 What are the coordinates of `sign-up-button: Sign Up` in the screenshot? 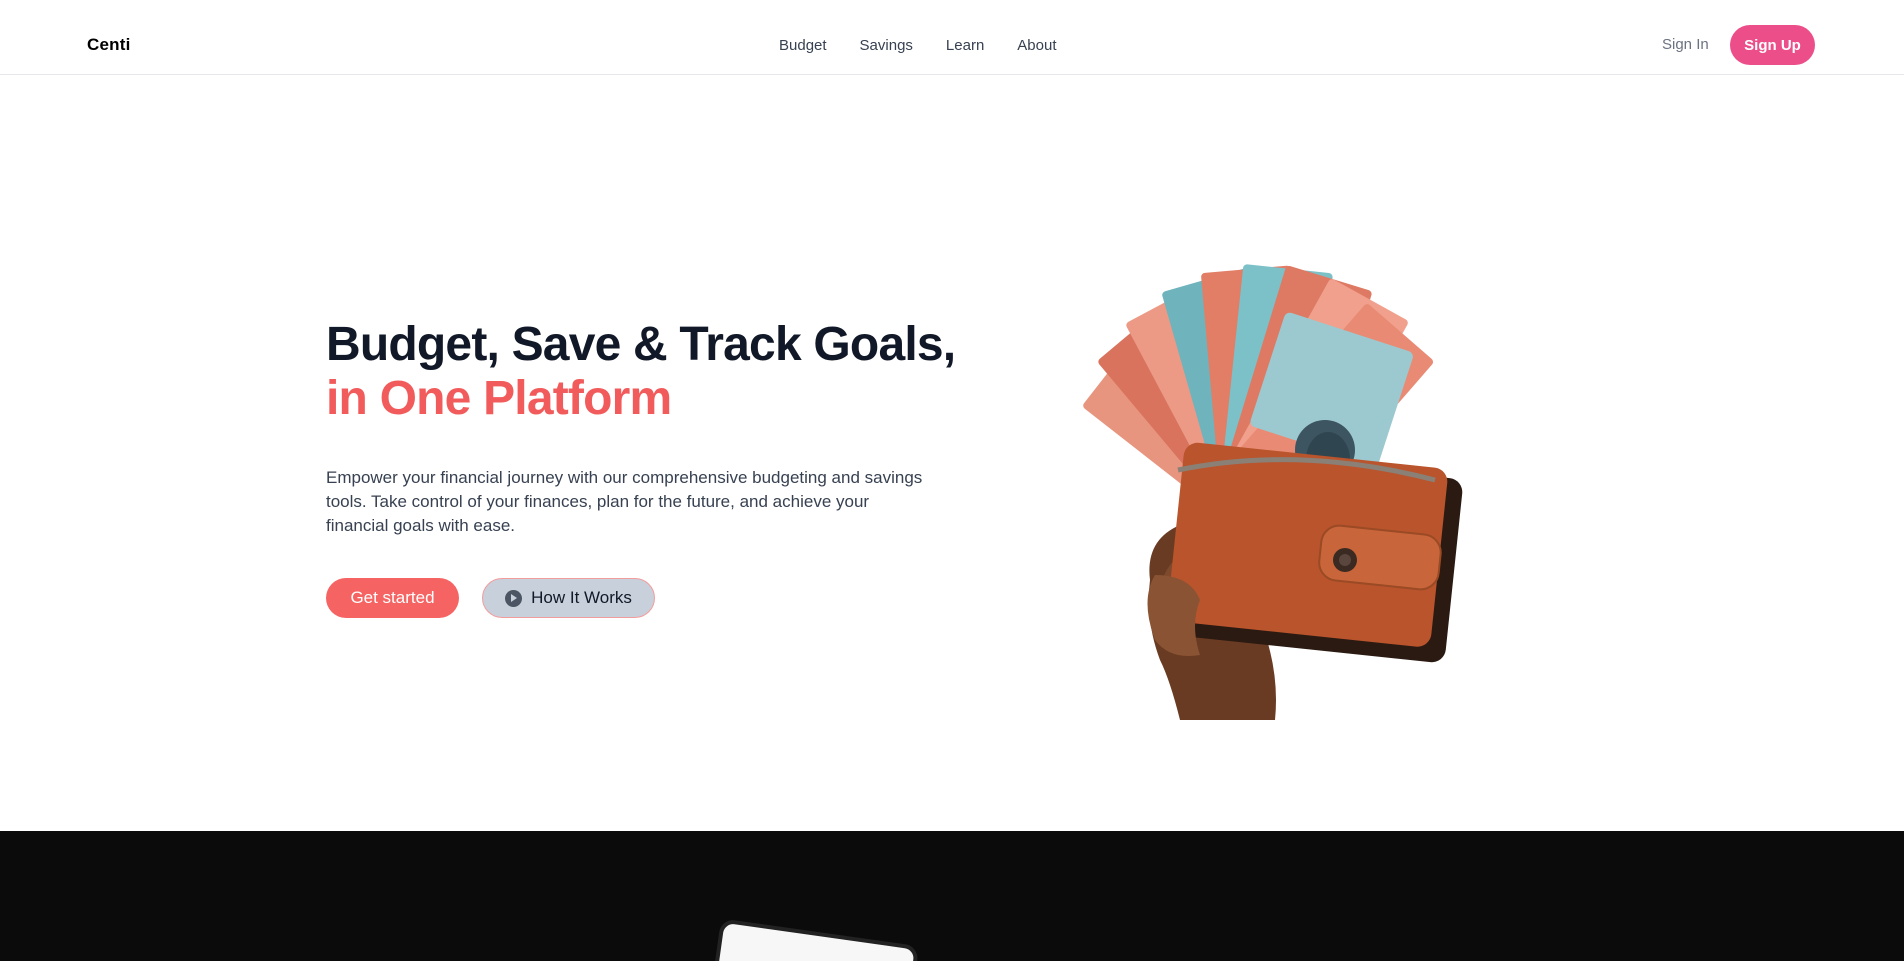 It's located at (1772, 45).